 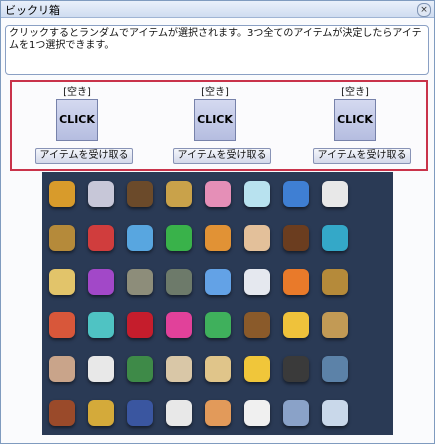 I want to click on cauldron-icon, so click(x=139, y=193).